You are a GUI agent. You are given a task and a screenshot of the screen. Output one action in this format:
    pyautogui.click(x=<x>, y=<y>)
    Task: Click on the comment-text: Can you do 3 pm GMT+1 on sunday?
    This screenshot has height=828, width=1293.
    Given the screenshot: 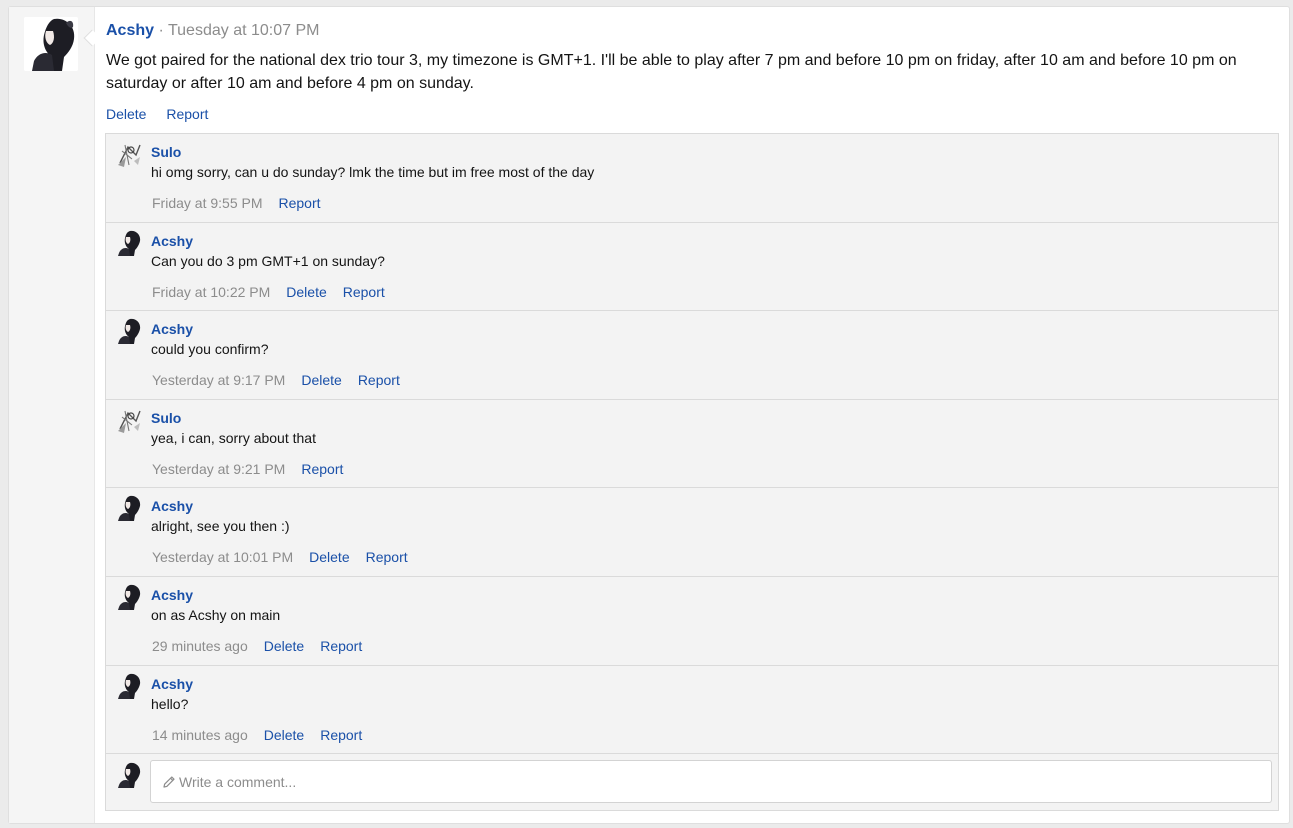 What is the action you would take?
    pyautogui.click(x=268, y=260)
    